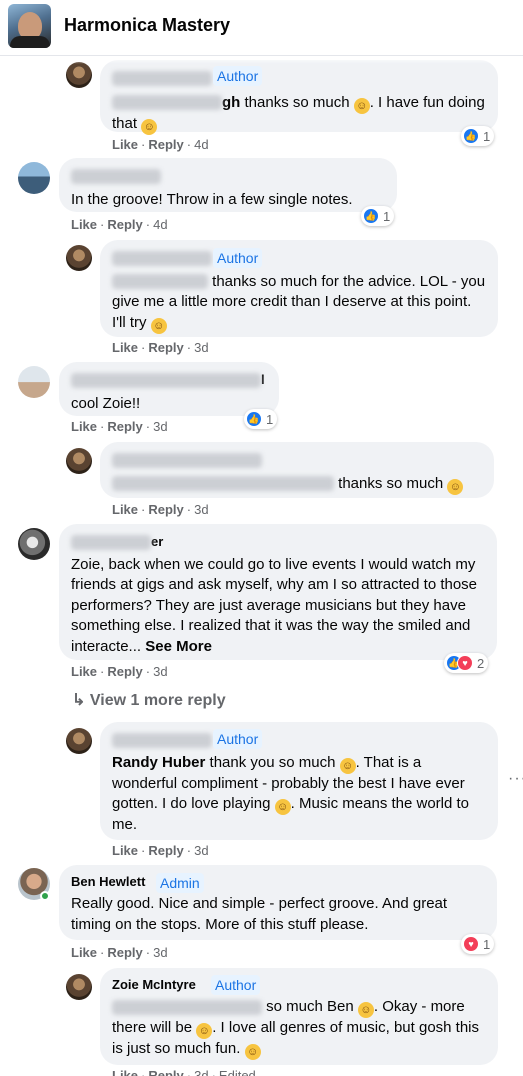 The height and width of the screenshot is (1076, 523). What do you see at coordinates (106, 403) in the screenshot?
I see `comment-text: cool Zoie!!` at bounding box center [106, 403].